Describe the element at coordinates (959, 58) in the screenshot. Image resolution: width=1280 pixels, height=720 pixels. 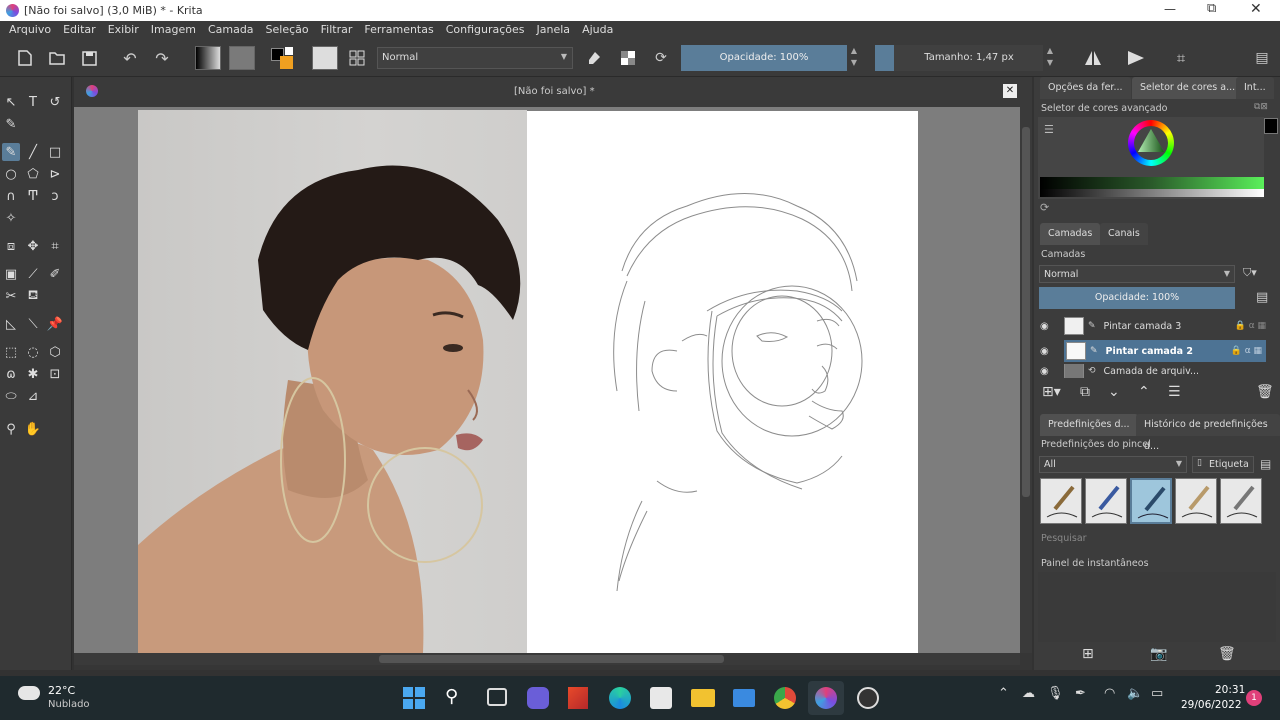
I see `size-slider: Tamanho: 1,47 px` at that location.